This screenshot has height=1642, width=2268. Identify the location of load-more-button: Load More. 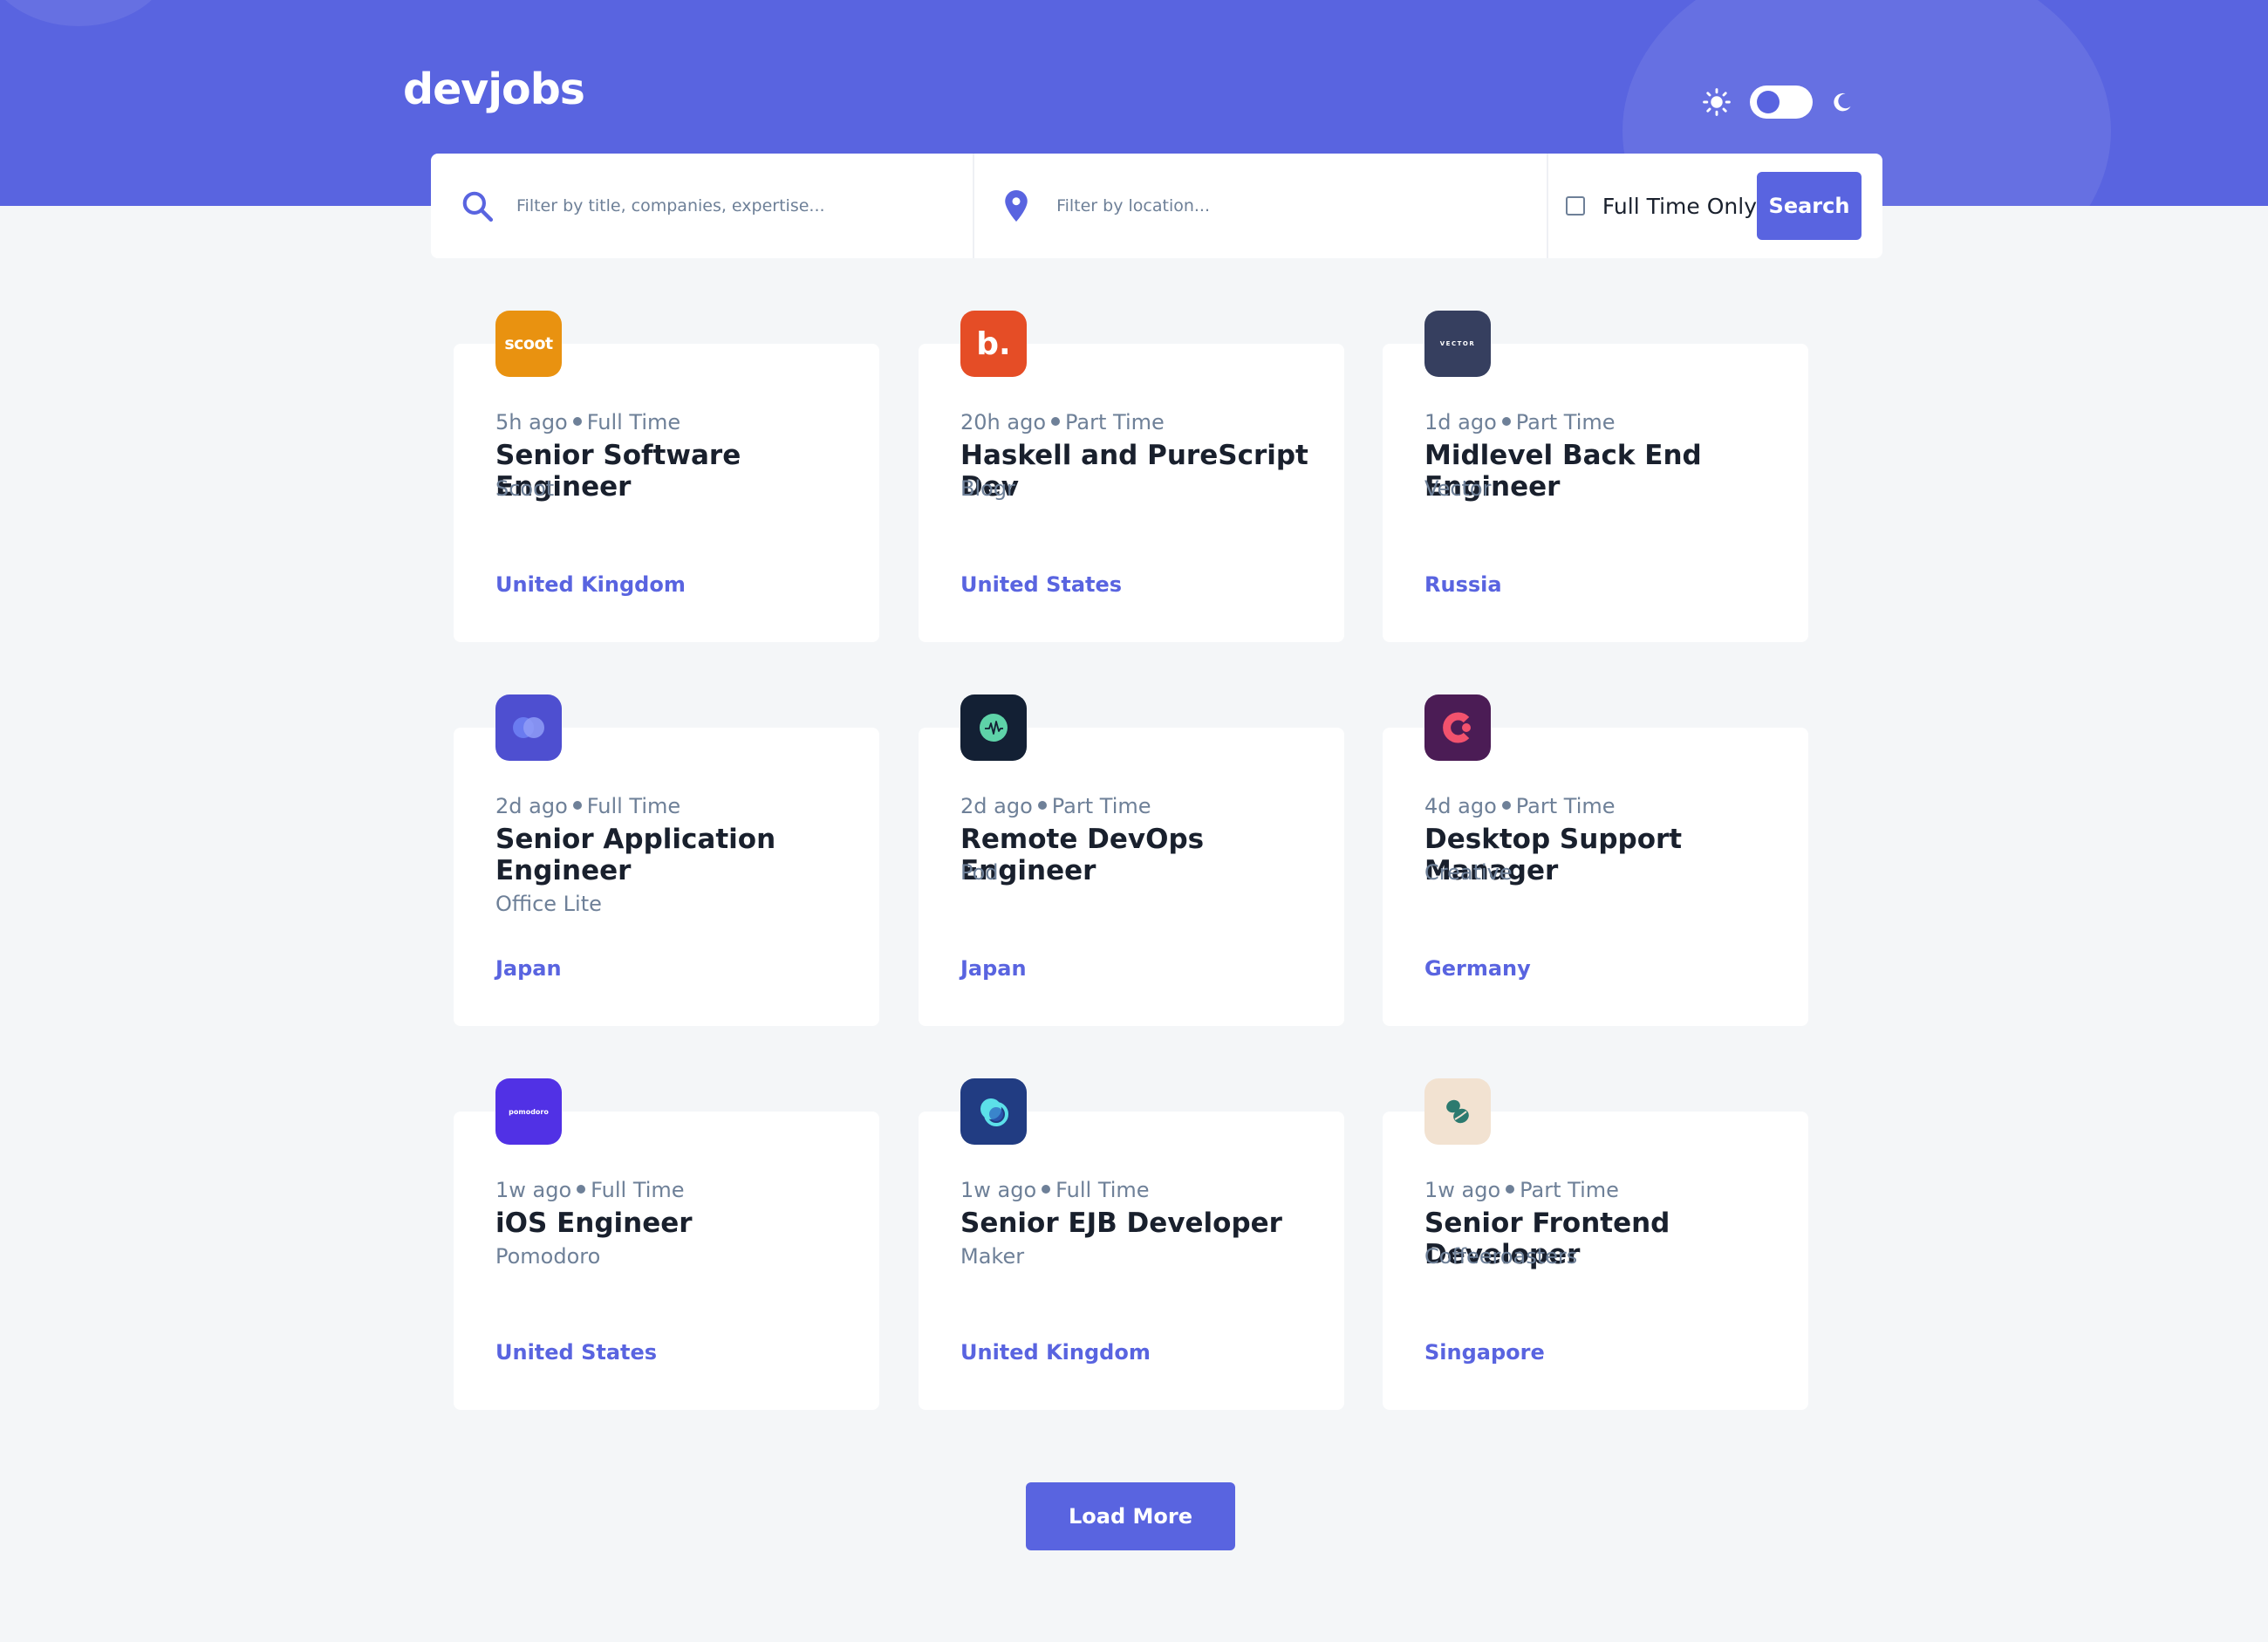
(1131, 1516).